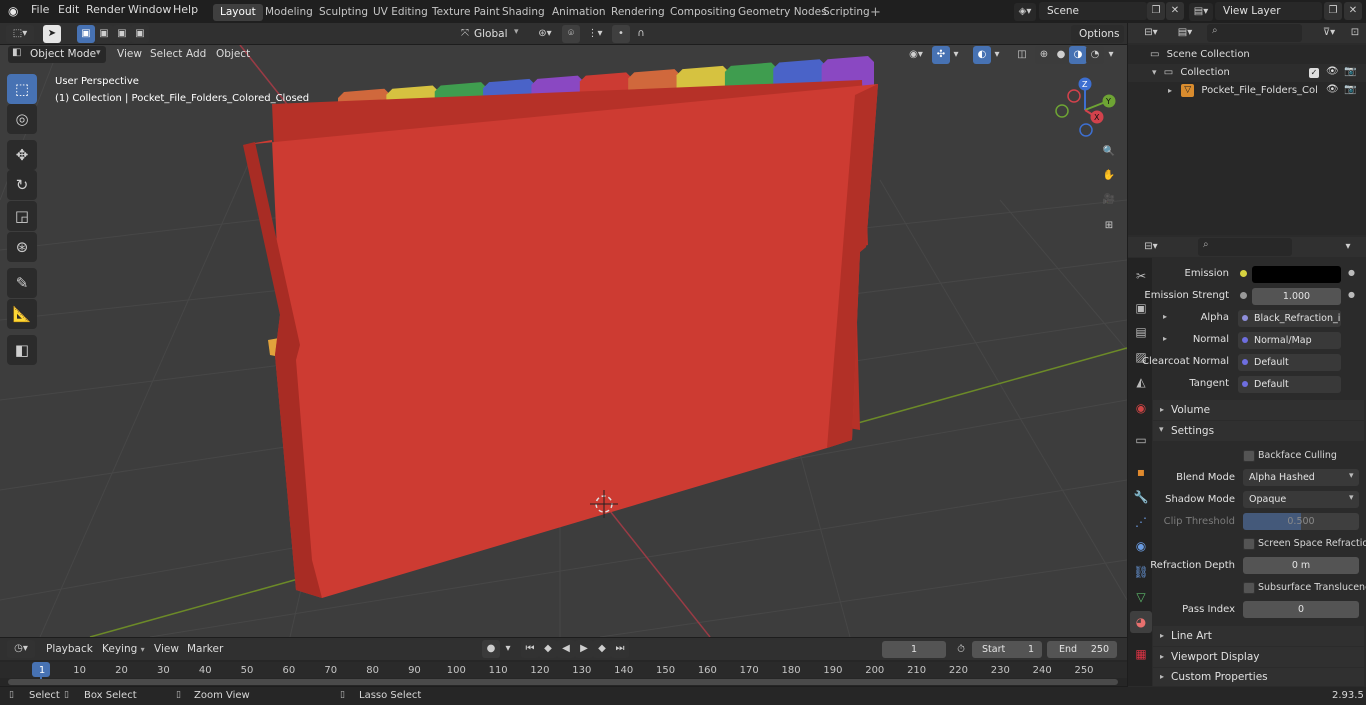 The image size is (1366, 705). I want to click on timeline-scrollbar, so click(563, 682).